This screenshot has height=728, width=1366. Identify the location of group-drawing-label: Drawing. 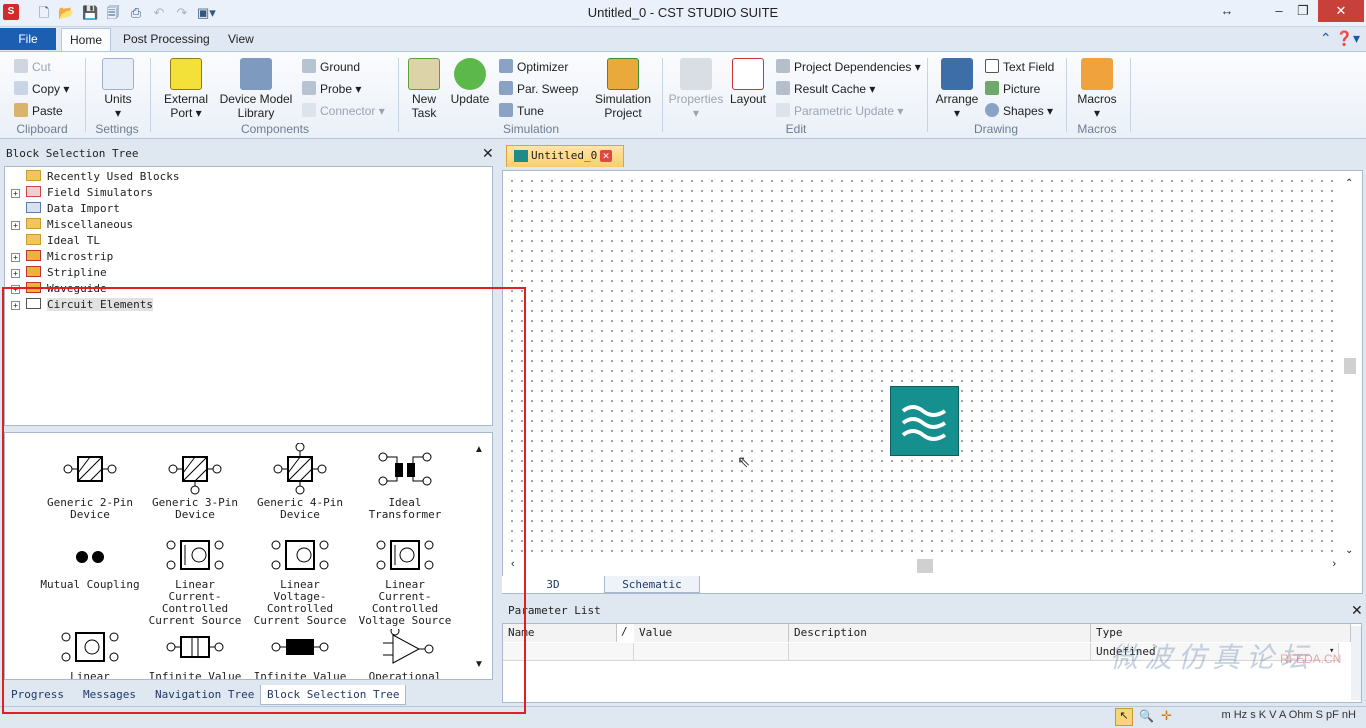
(995, 129).